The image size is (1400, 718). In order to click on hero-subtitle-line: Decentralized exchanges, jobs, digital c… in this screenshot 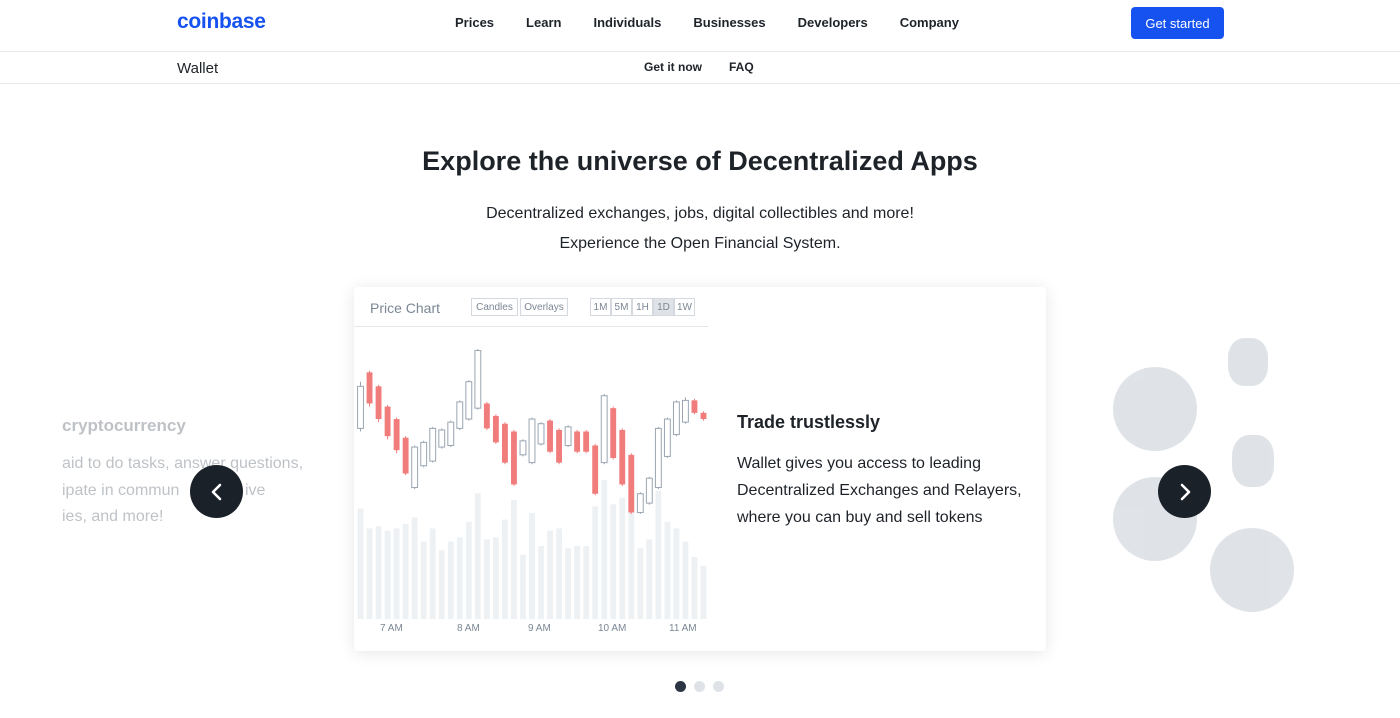, I will do `click(700, 213)`.